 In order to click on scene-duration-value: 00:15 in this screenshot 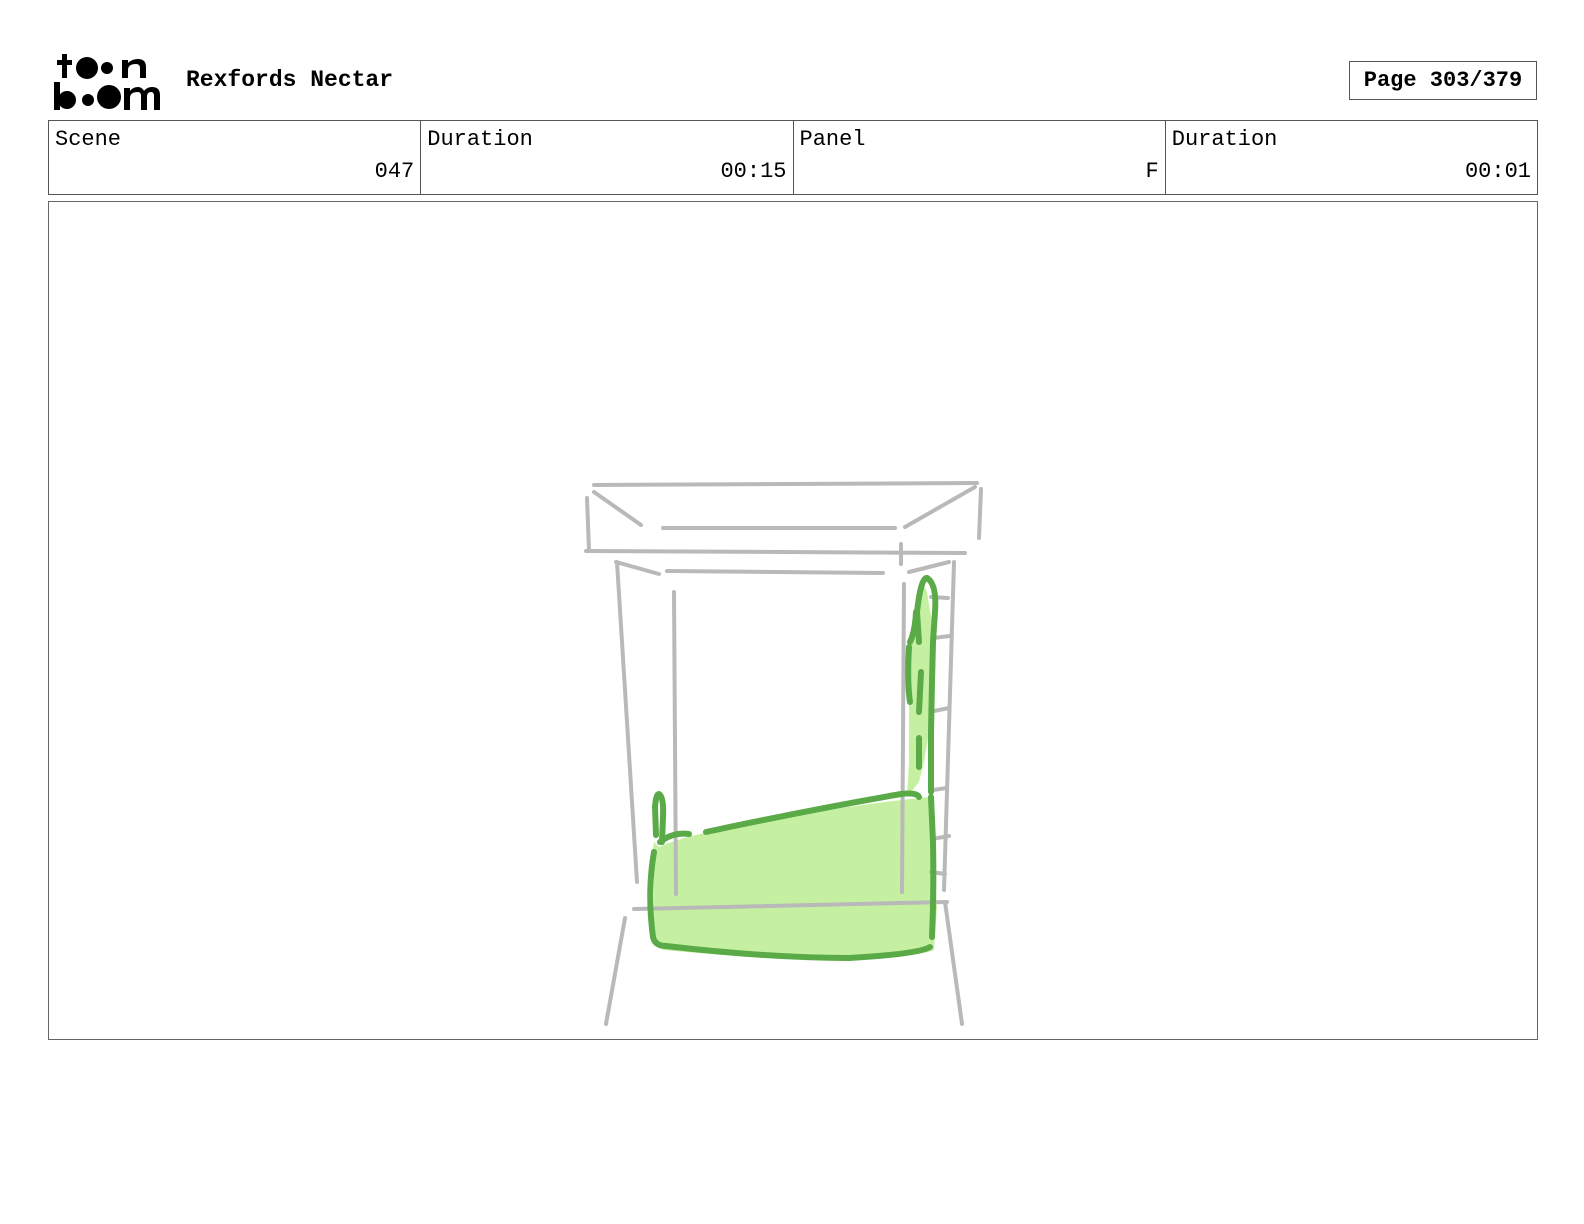, I will do `click(753, 171)`.